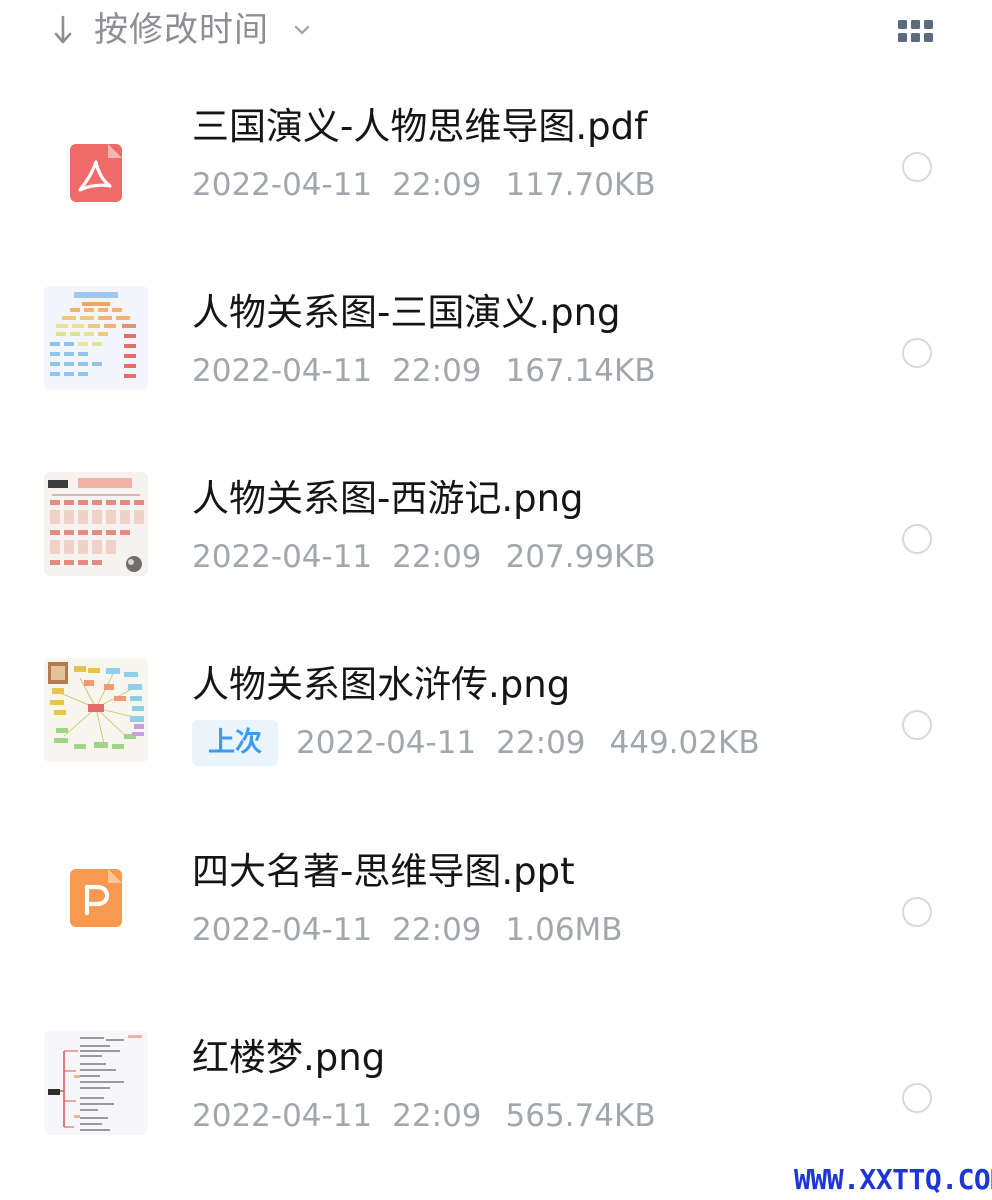 This screenshot has width=992, height=1200. I want to click on file-item: 红楼梦.png 2022-04-11 22:09 565.74KB, so click(496, 1106).